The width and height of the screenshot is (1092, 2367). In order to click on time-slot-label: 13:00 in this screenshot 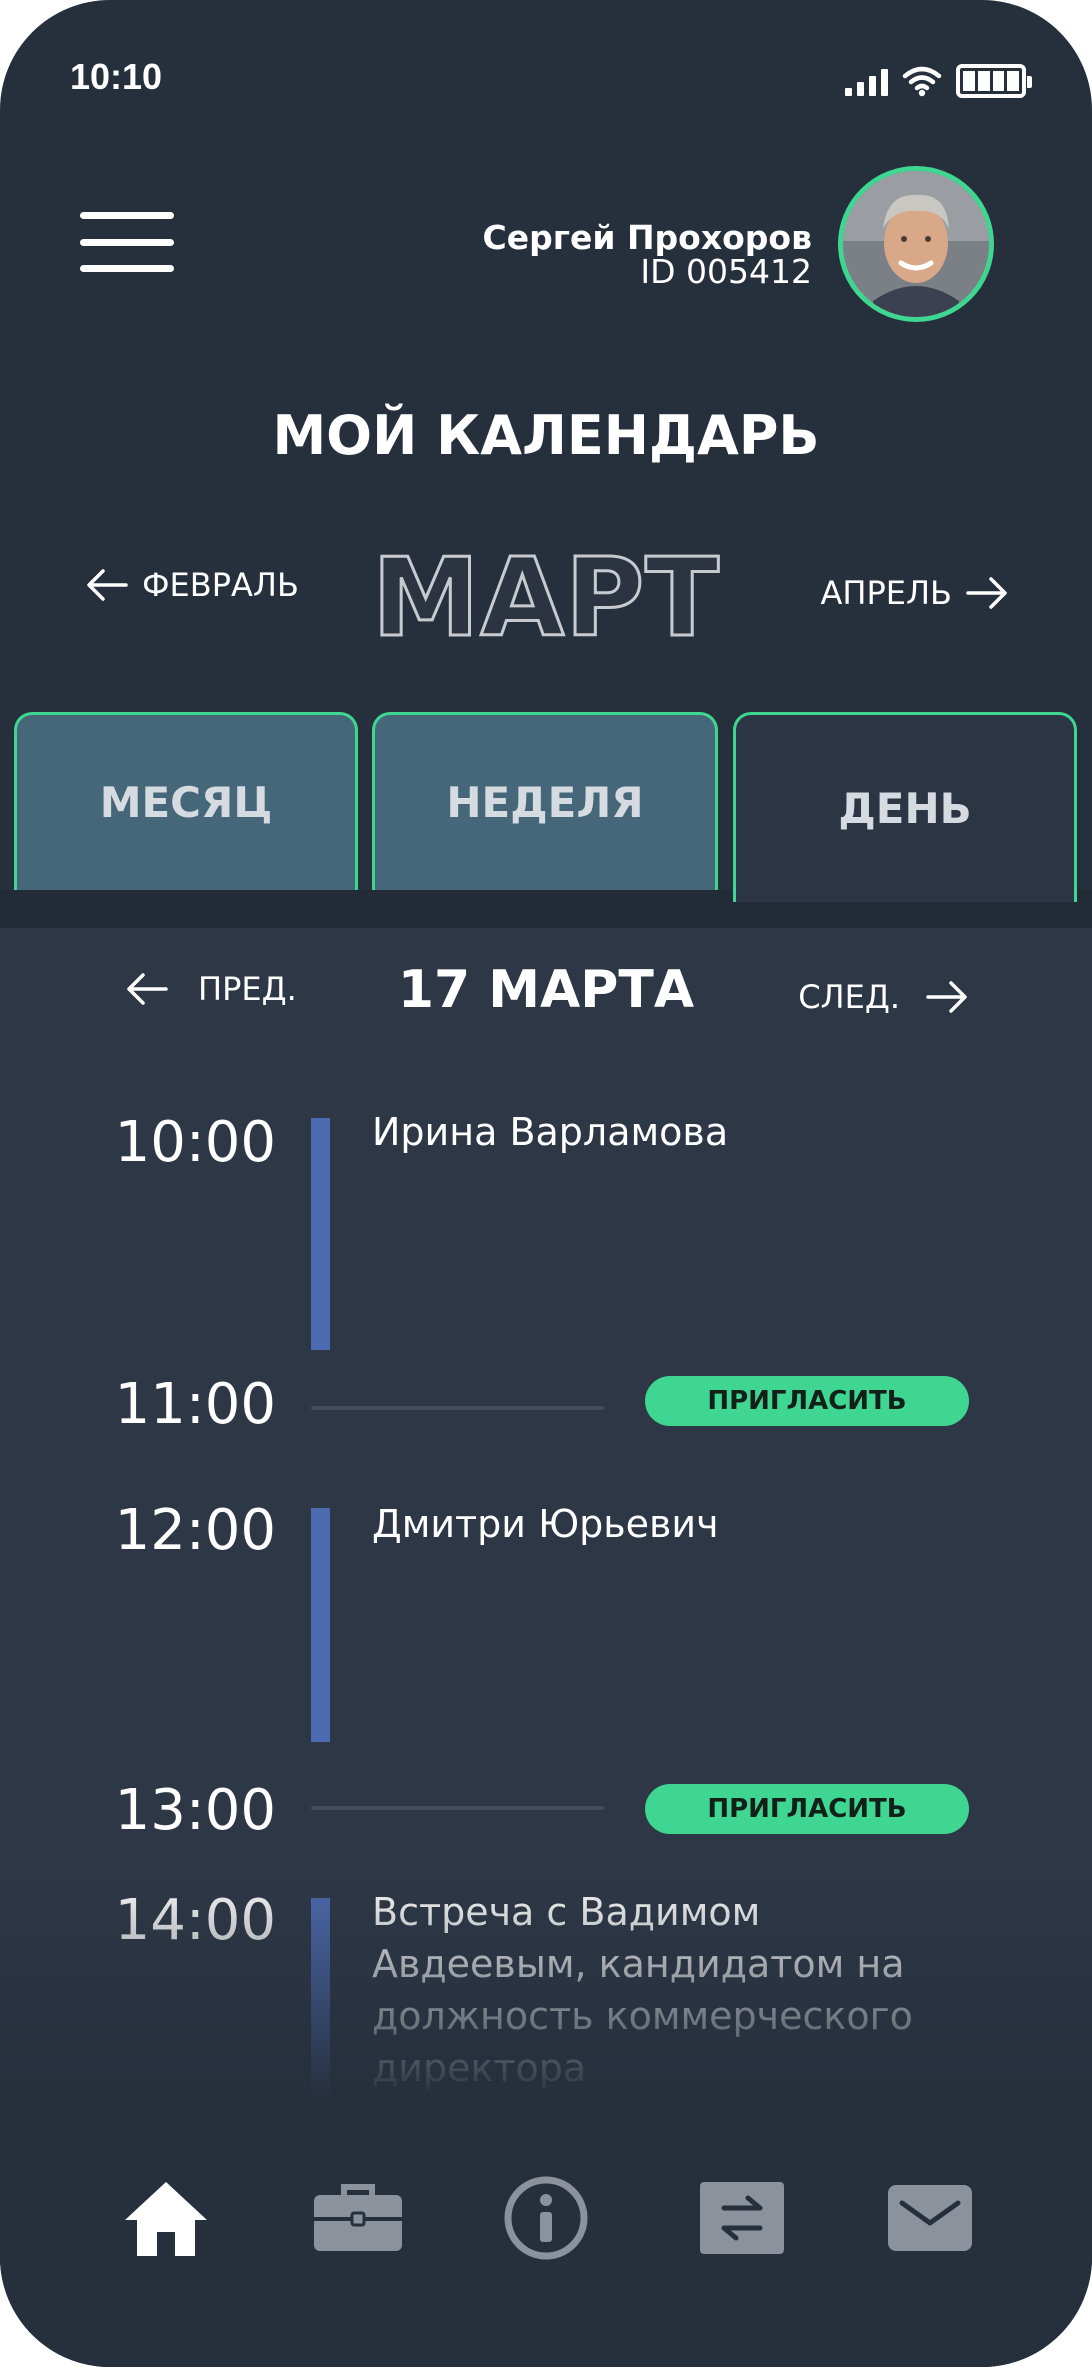, I will do `click(195, 1810)`.